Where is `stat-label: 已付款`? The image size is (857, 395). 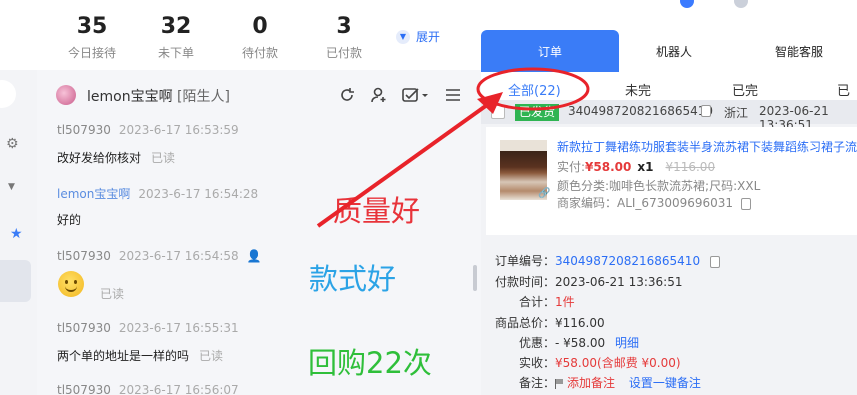 stat-label: 已付款 is located at coordinates (343, 53).